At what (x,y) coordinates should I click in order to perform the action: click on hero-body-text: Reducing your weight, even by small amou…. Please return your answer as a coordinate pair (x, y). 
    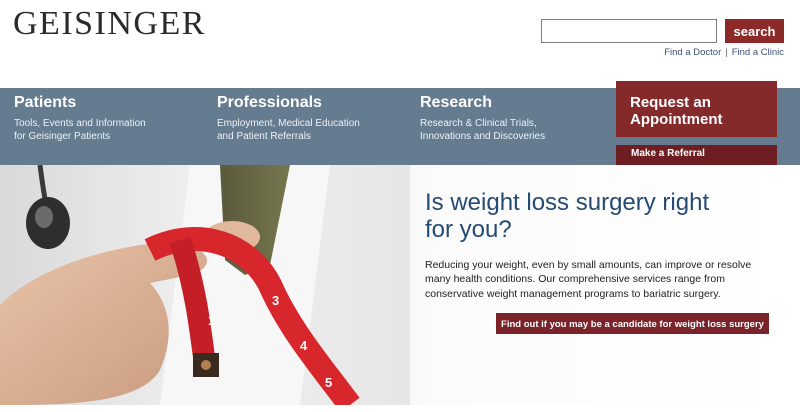
    Looking at the image, I should click on (605, 279).